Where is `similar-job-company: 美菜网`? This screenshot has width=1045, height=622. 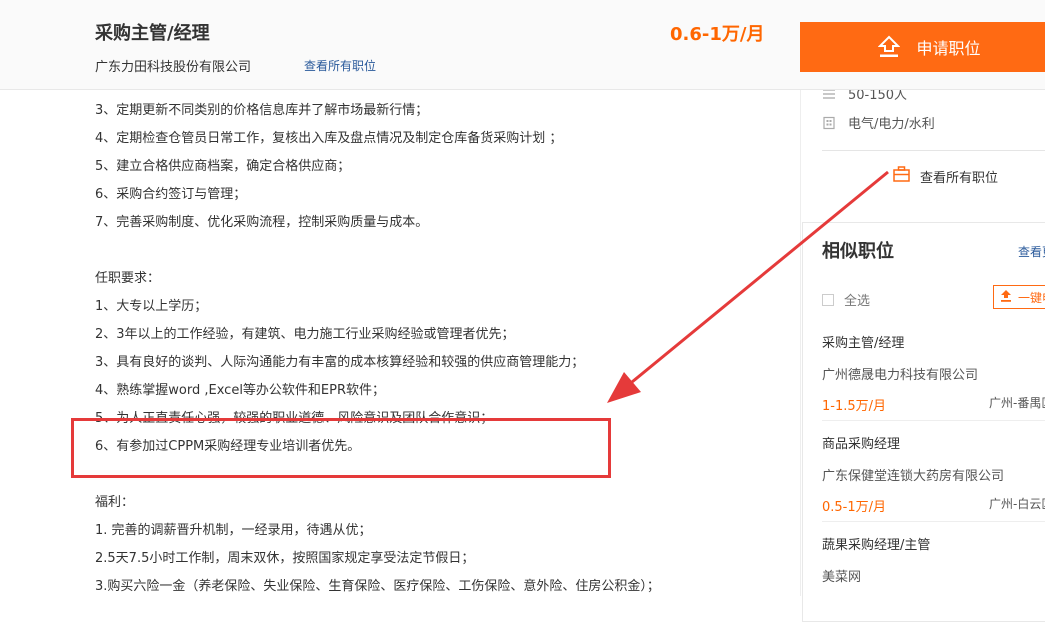
similar-job-company: 美菜网 is located at coordinates (933, 575).